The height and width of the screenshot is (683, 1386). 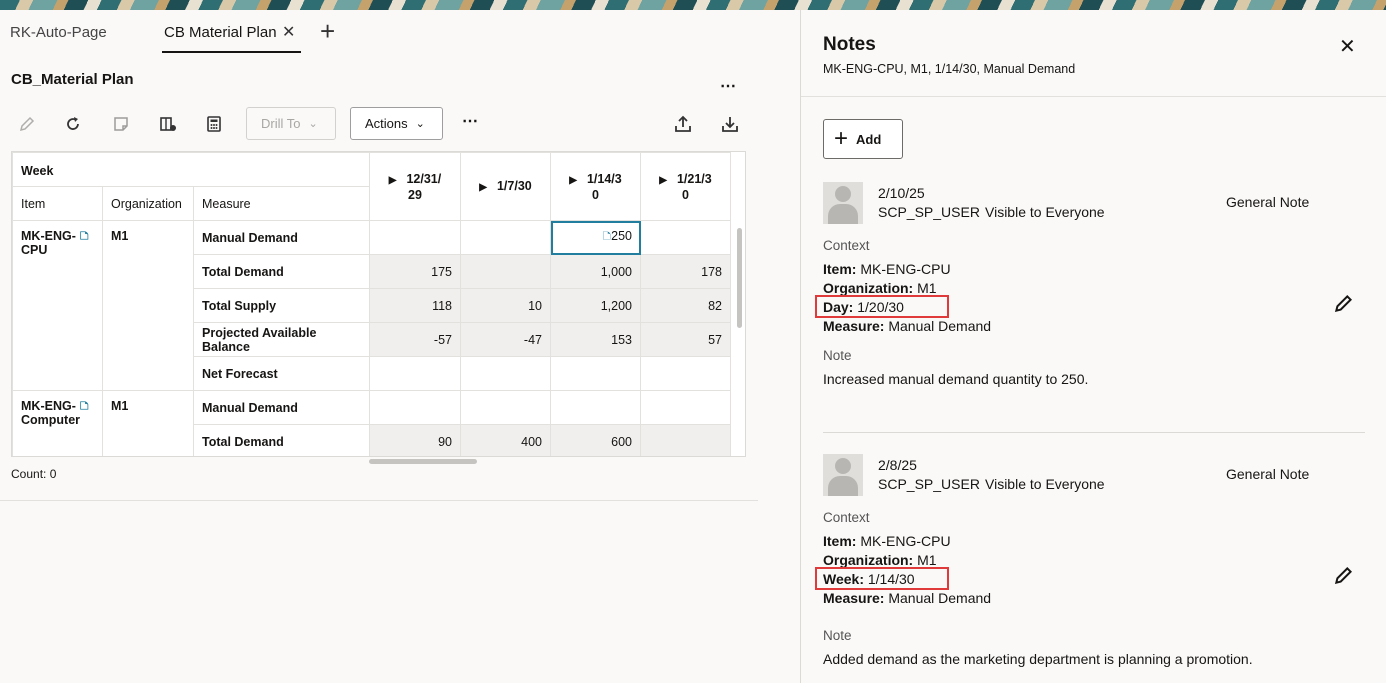 I want to click on item-name-2: Computer, so click(x=51, y=420).